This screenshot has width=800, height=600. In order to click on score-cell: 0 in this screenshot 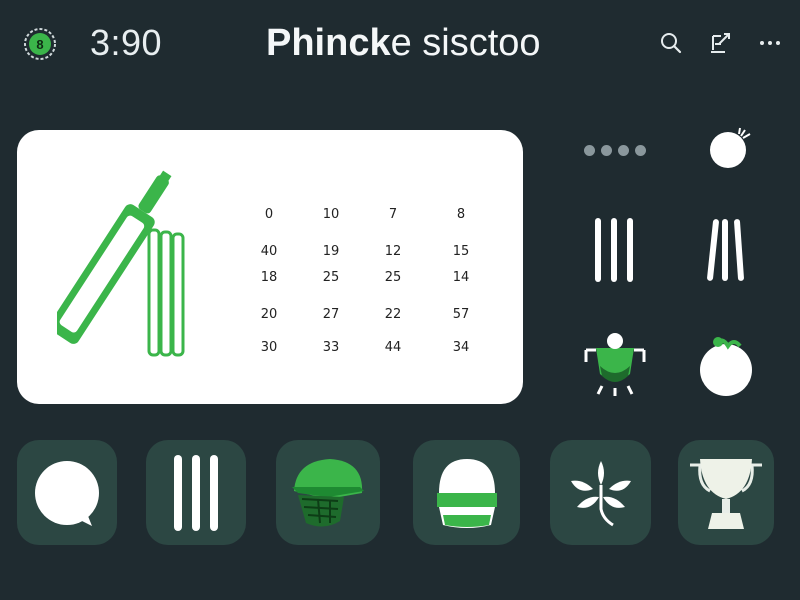, I will do `click(269, 214)`.